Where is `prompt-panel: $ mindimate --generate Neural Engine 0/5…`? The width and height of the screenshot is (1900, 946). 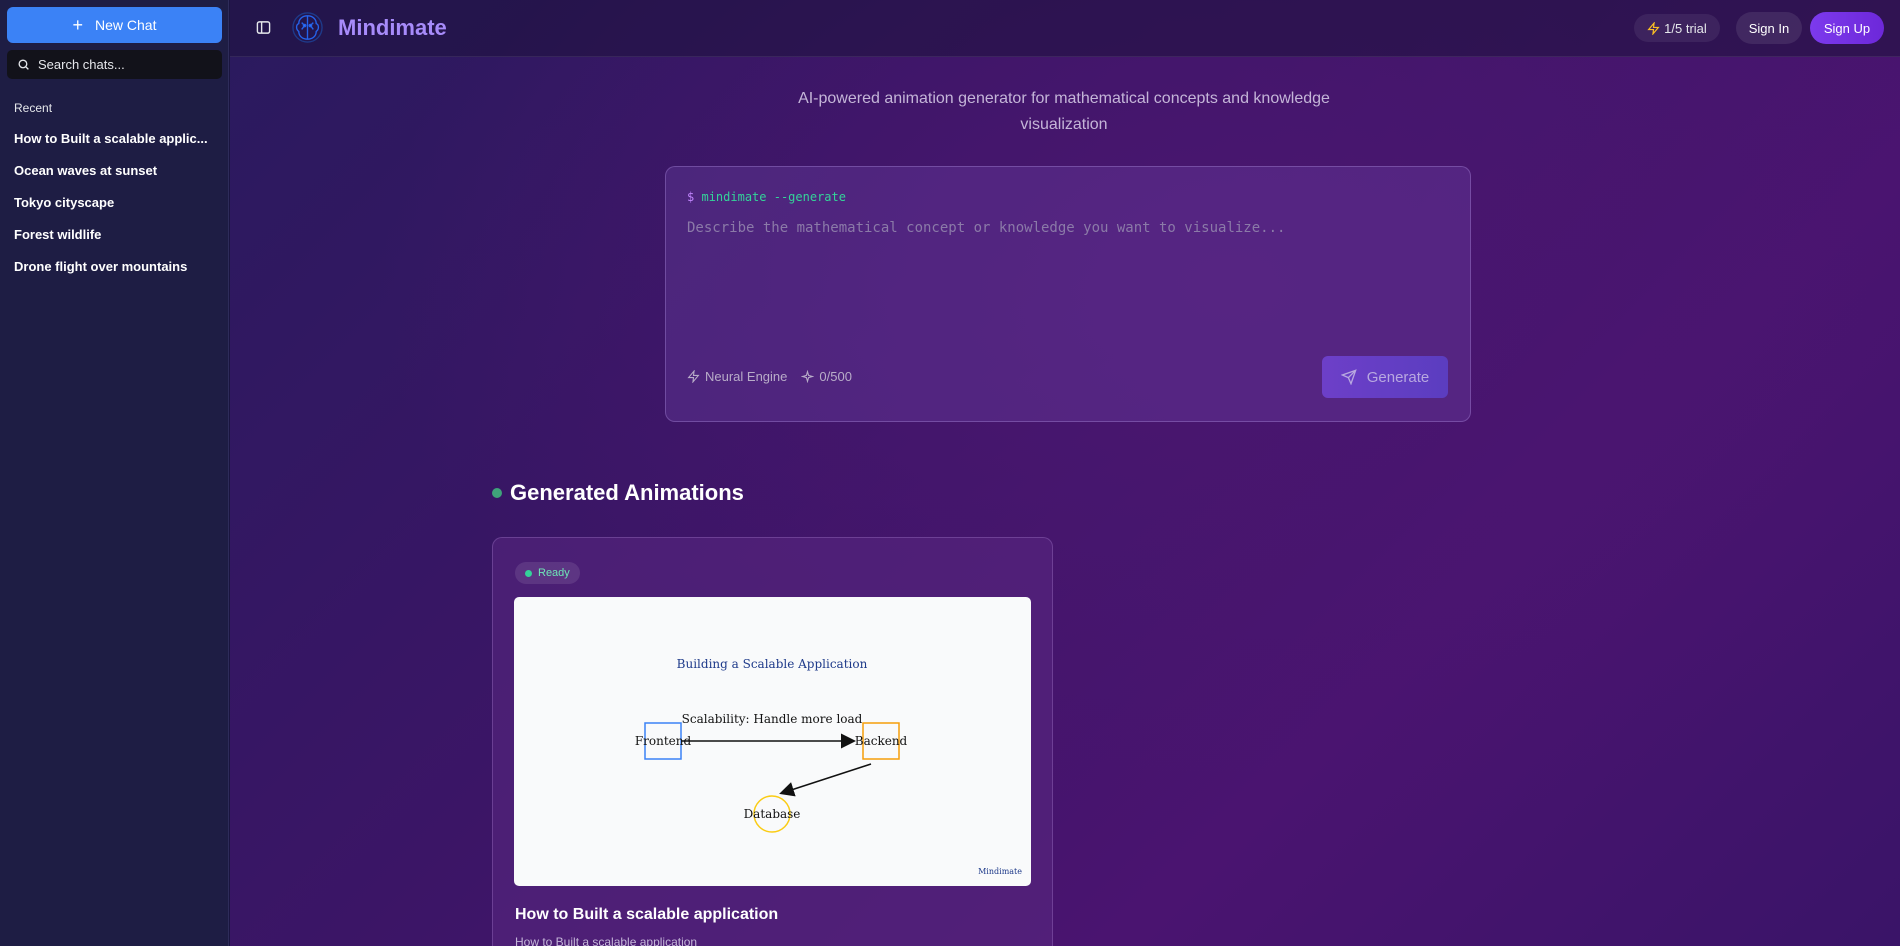 prompt-panel: $ mindimate --generate Neural Engine 0/5… is located at coordinates (1068, 294).